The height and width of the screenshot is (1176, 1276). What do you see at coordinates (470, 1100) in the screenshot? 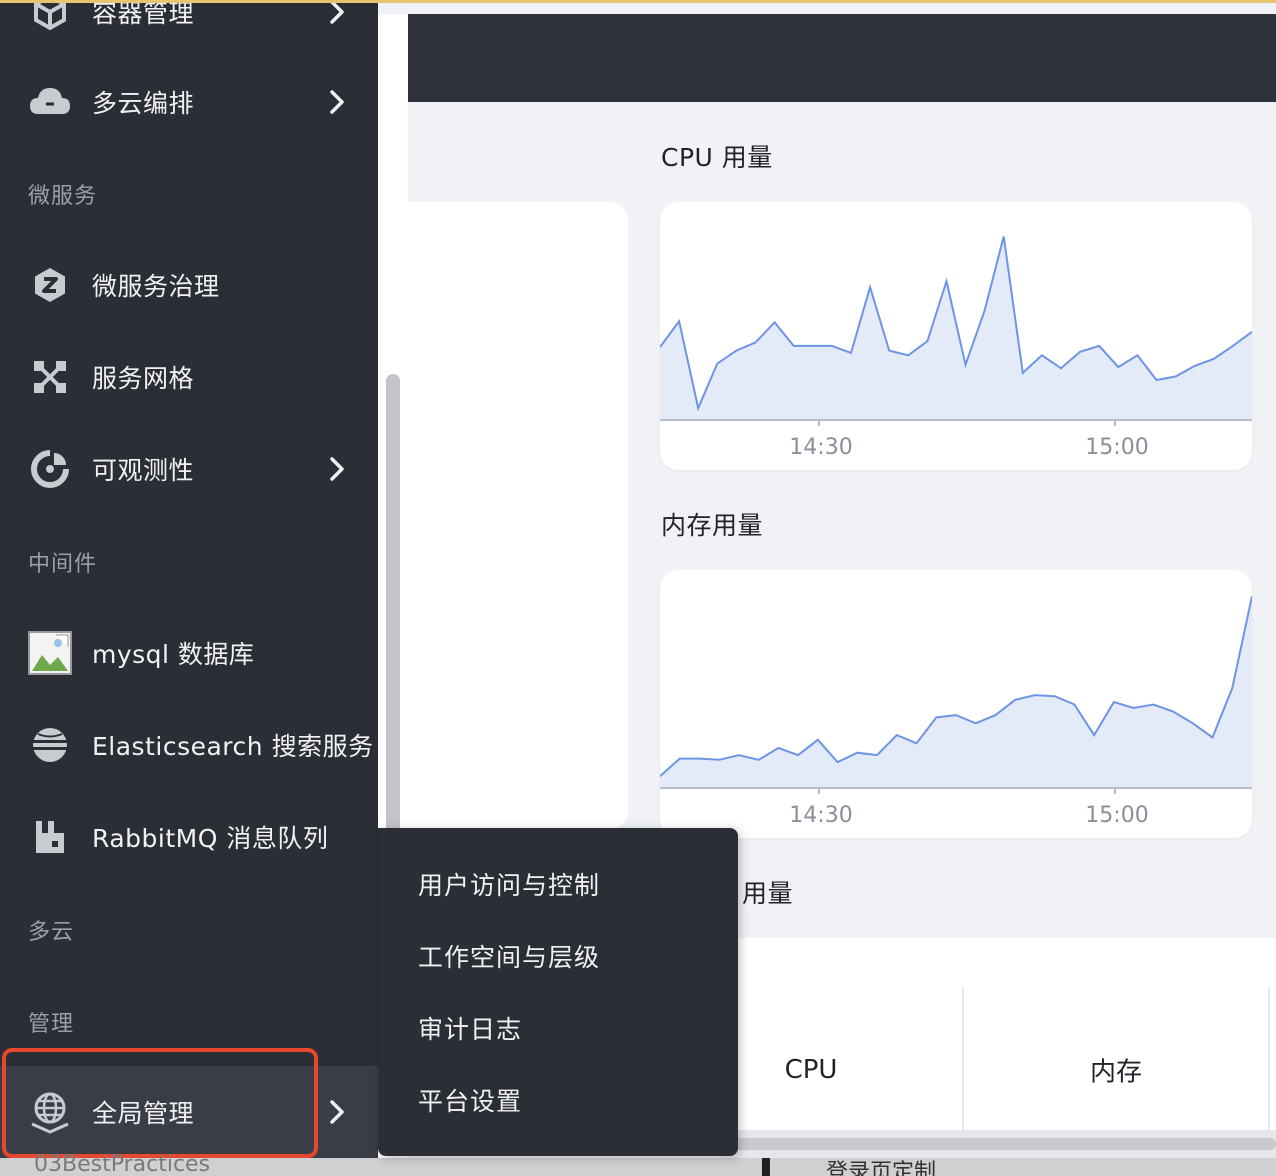
I see `submenu-item-platform-settings: 平台设置` at bounding box center [470, 1100].